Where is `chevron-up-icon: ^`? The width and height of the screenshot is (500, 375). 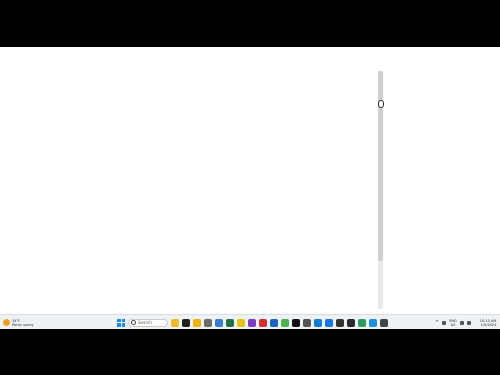
chevron-up-icon: ^ is located at coordinates (437, 323).